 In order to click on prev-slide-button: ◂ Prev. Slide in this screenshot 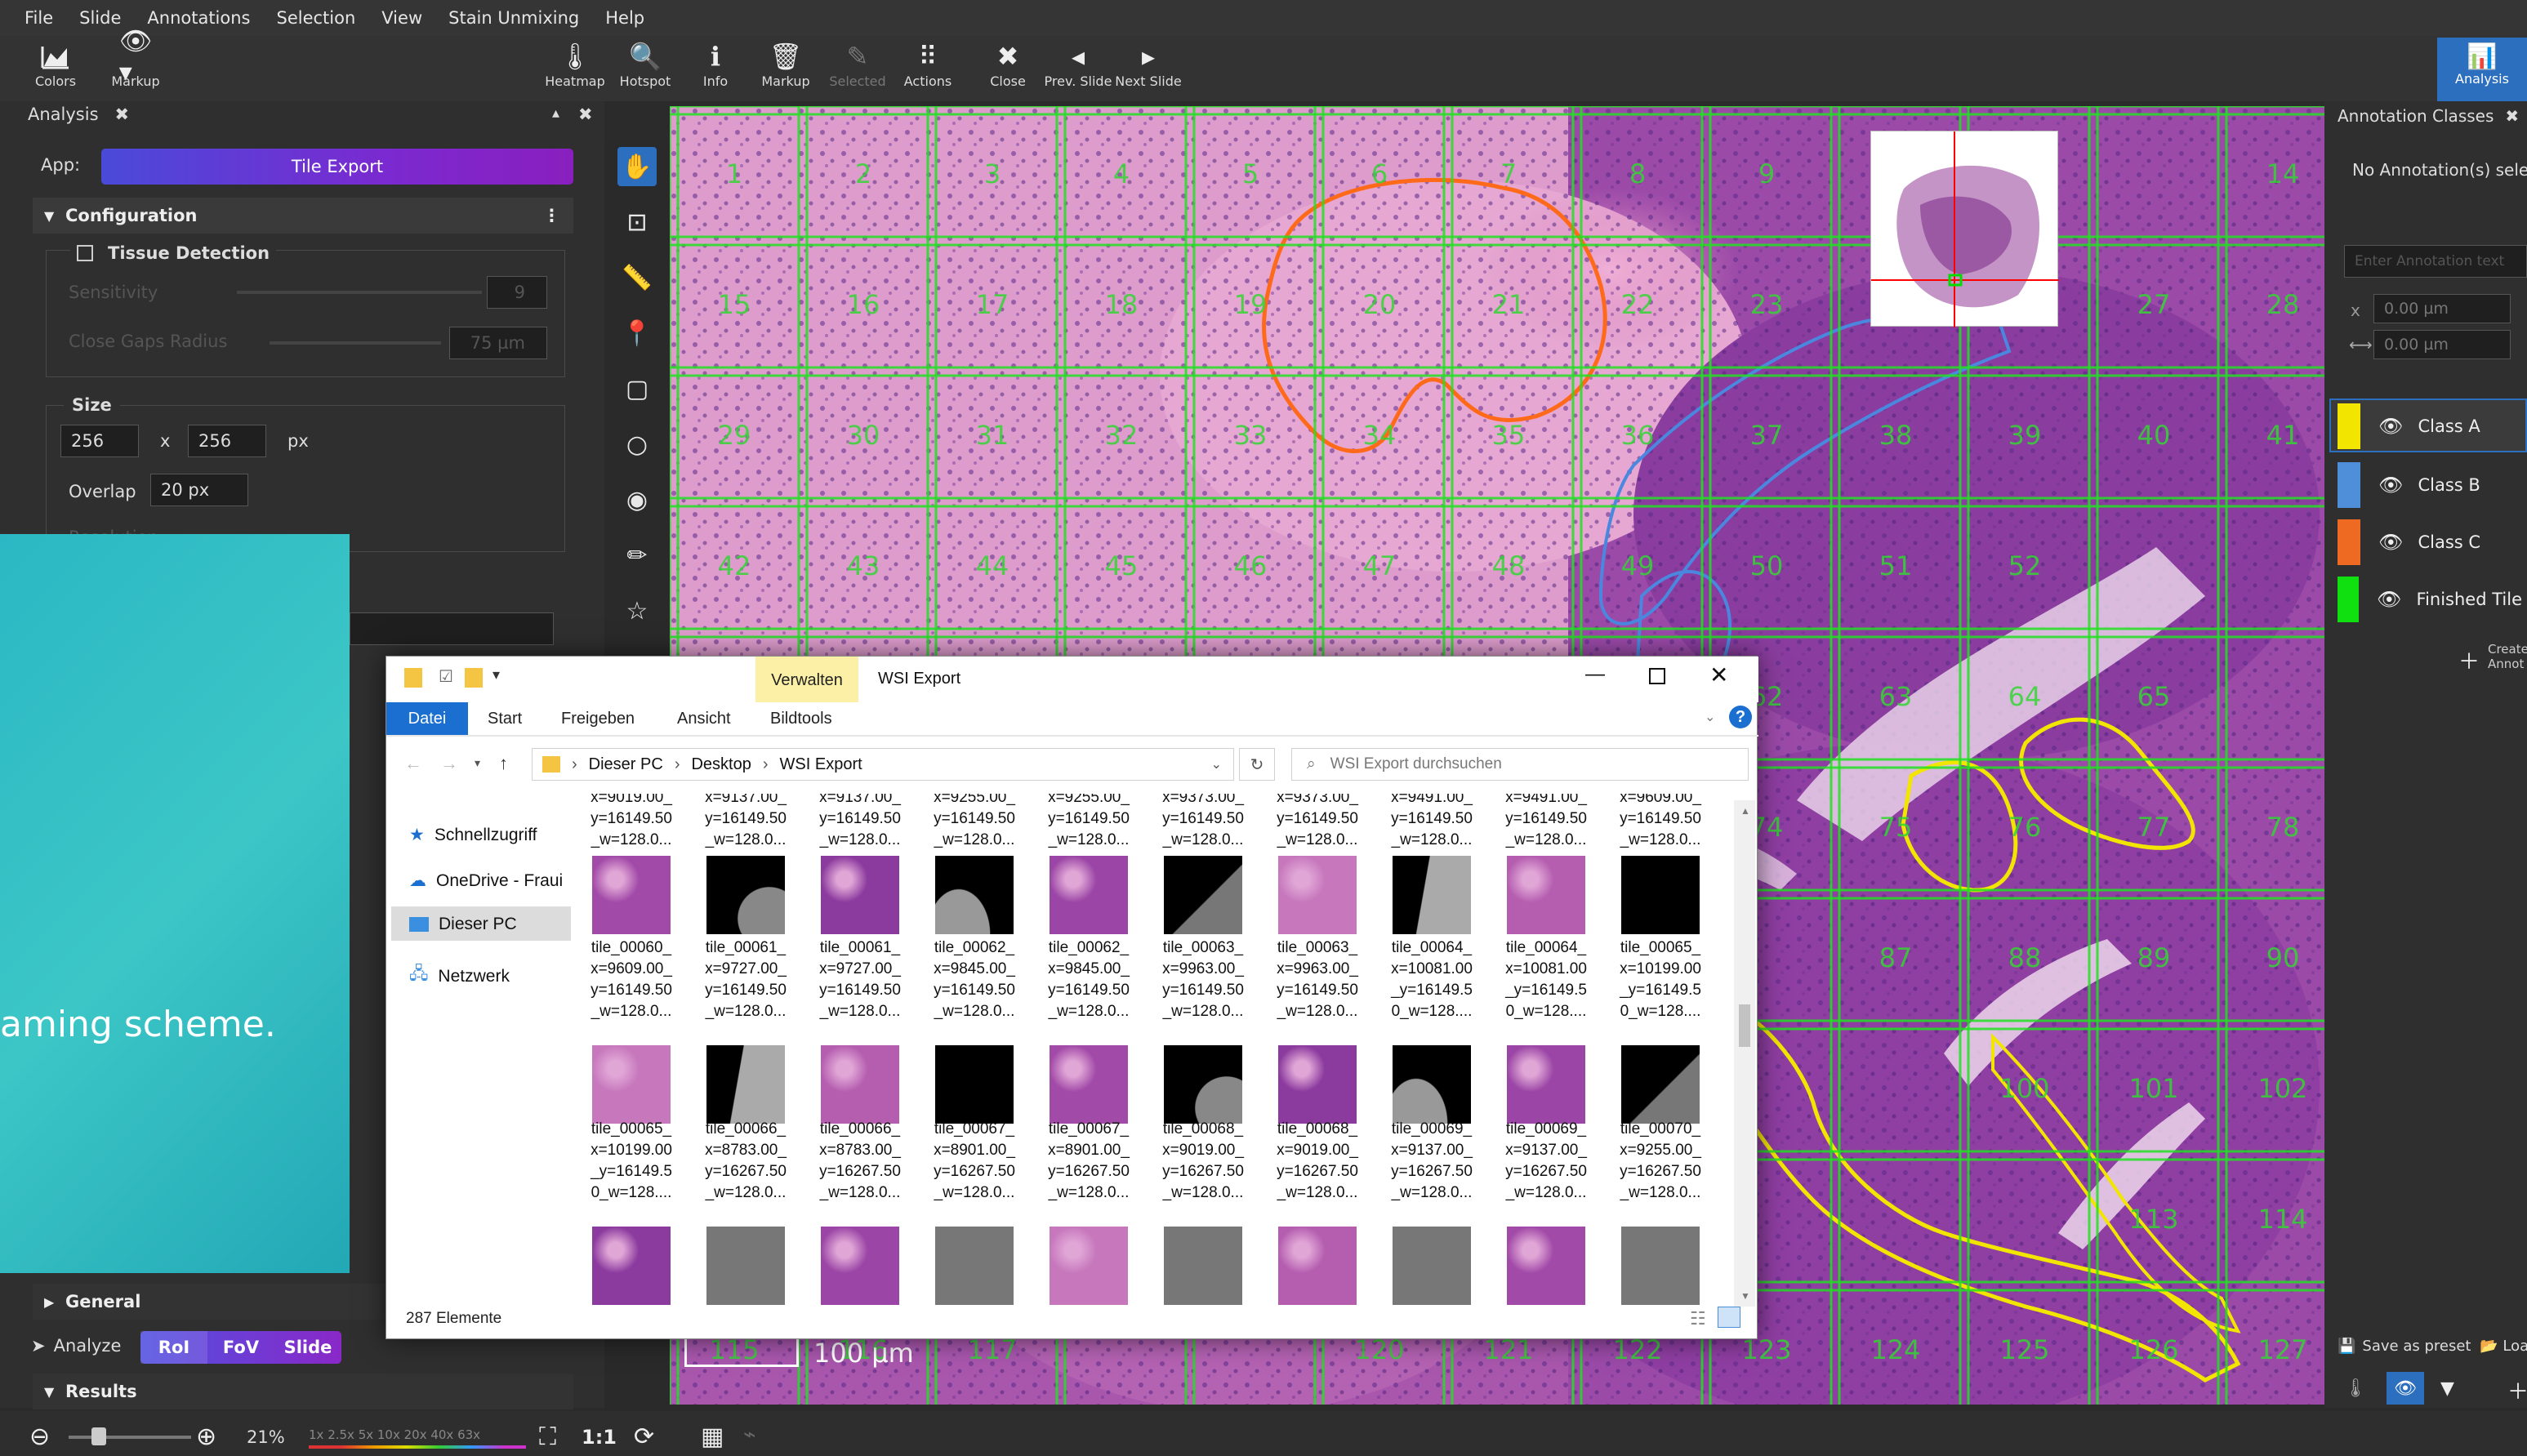, I will do `click(1078, 70)`.